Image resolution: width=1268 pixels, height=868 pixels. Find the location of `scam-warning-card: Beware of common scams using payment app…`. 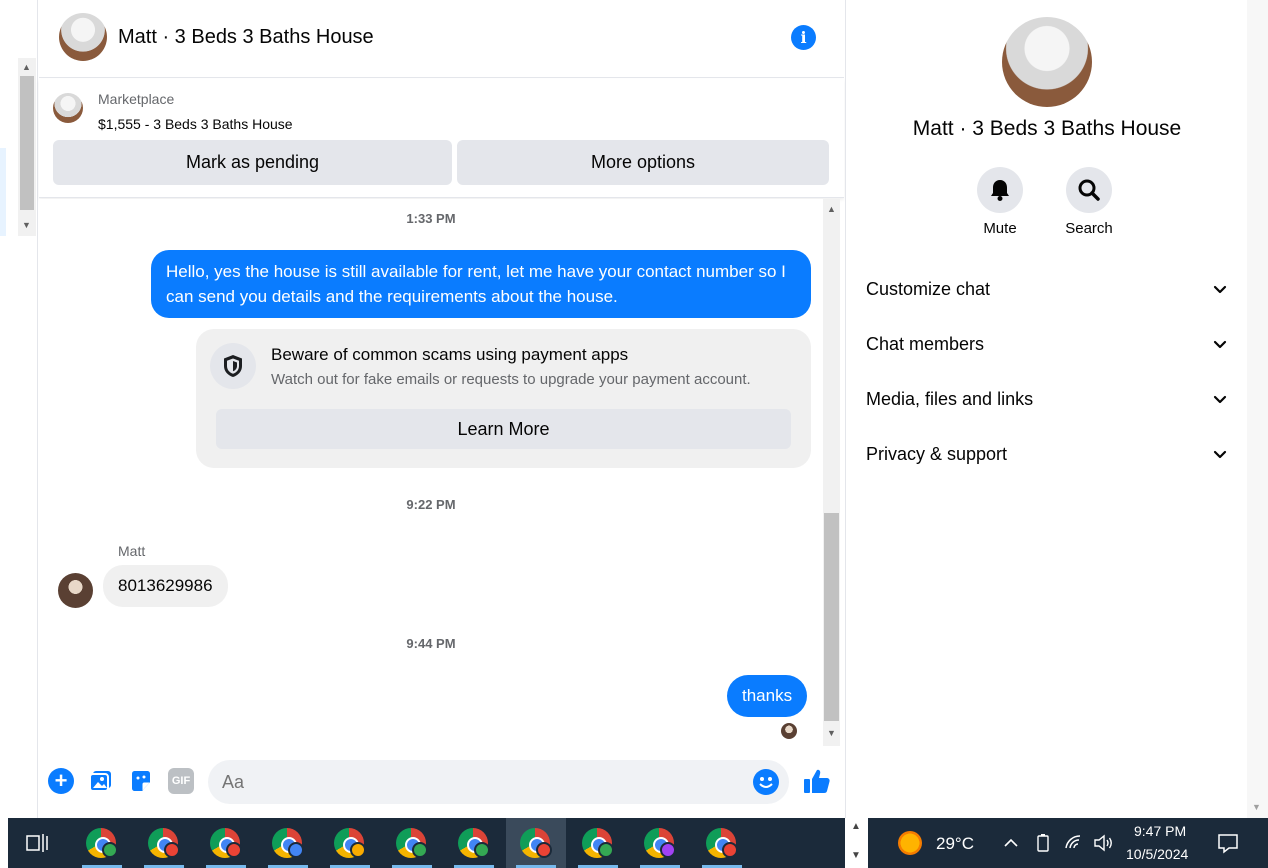

scam-warning-card: Beware of common scams using payment app… is located at coordinates (503, 398).